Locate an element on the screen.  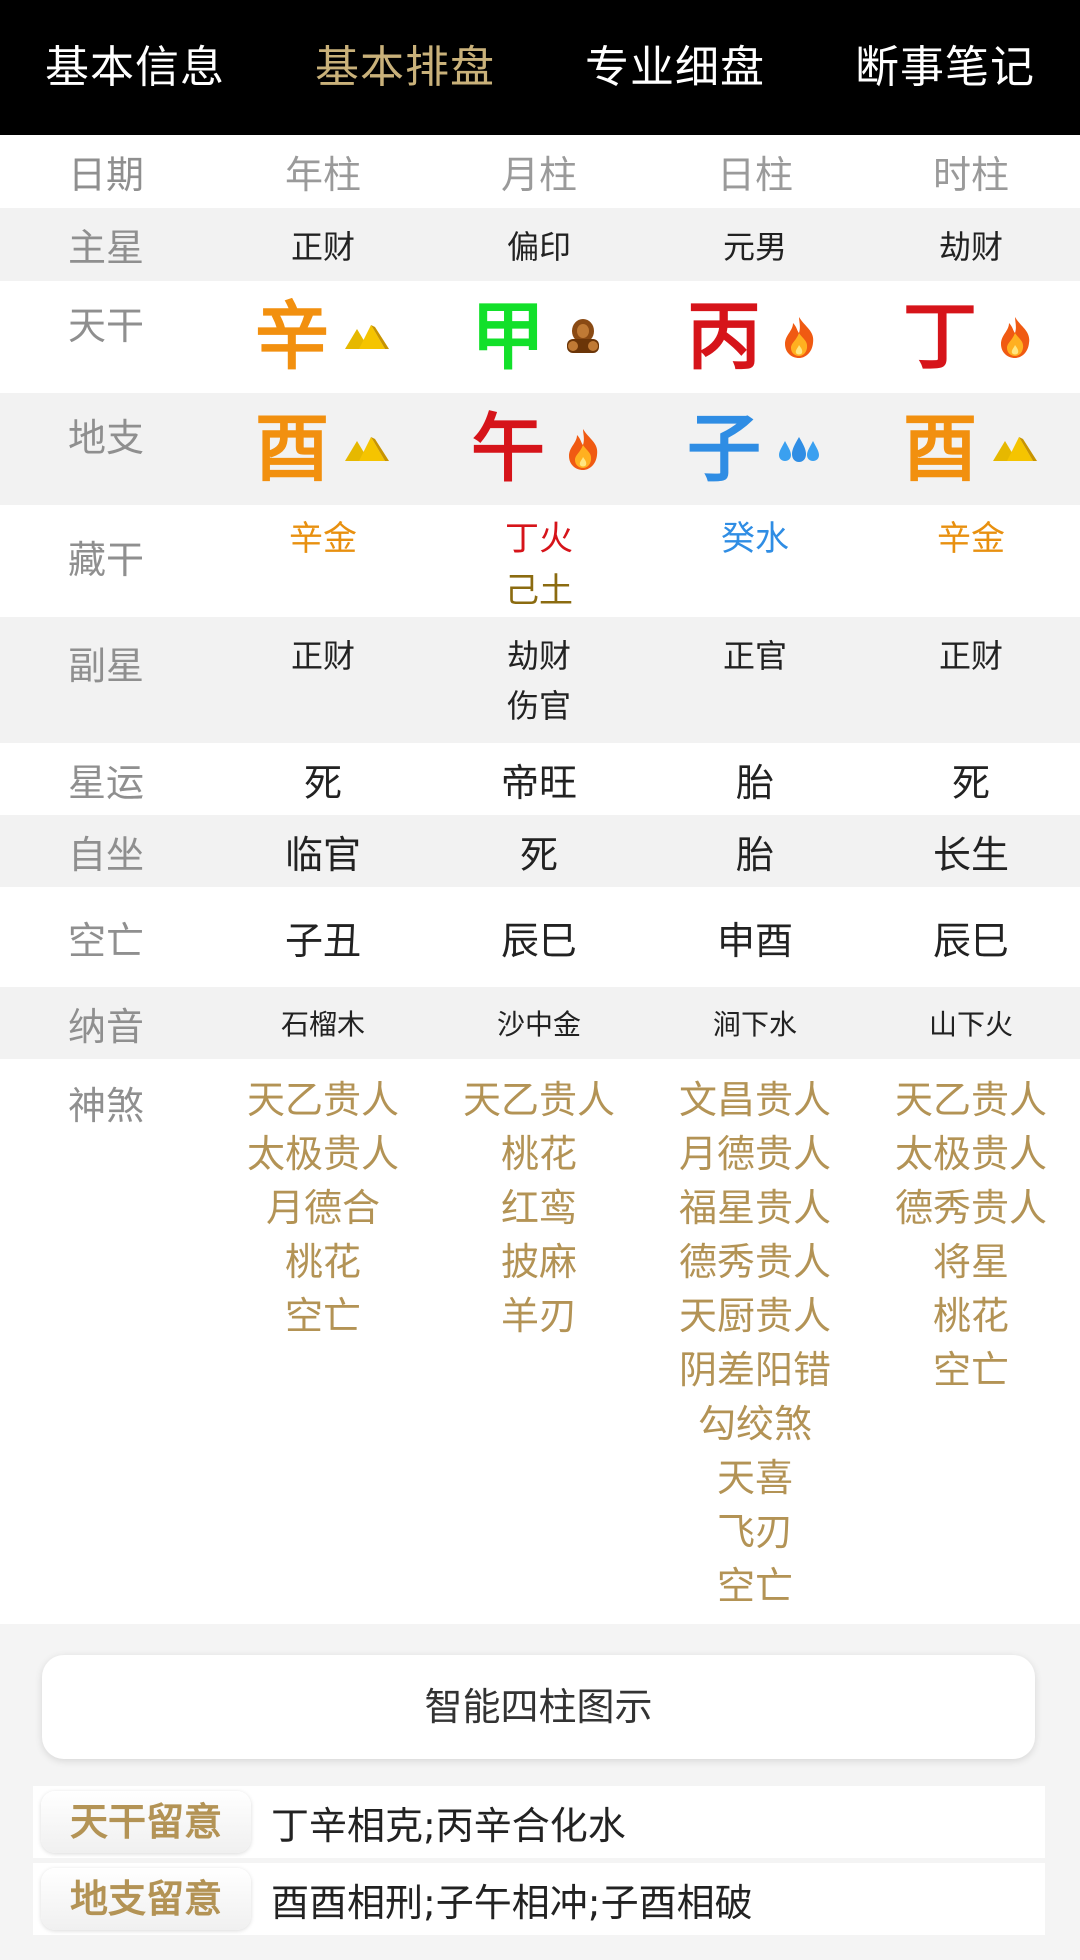
header-year-pillar: 年柱 is located at coordinates (322, 175).